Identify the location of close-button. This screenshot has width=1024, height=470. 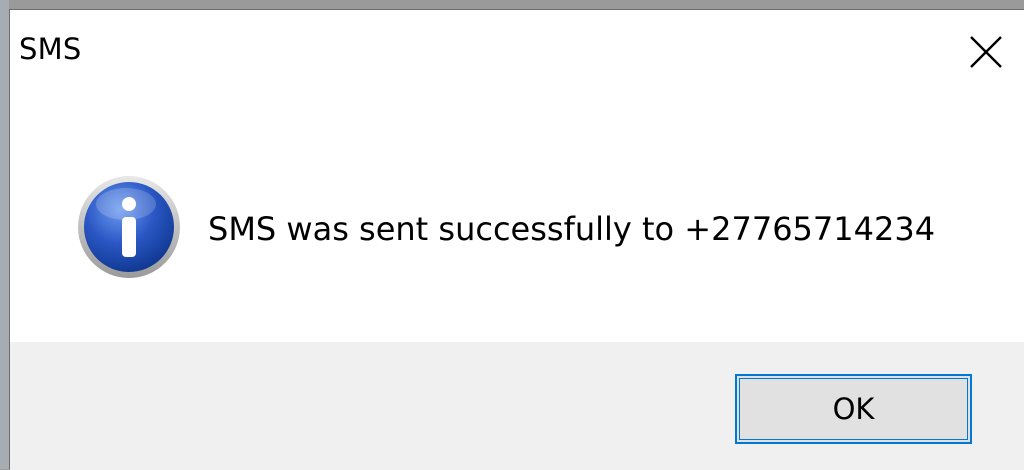
(986, 52).